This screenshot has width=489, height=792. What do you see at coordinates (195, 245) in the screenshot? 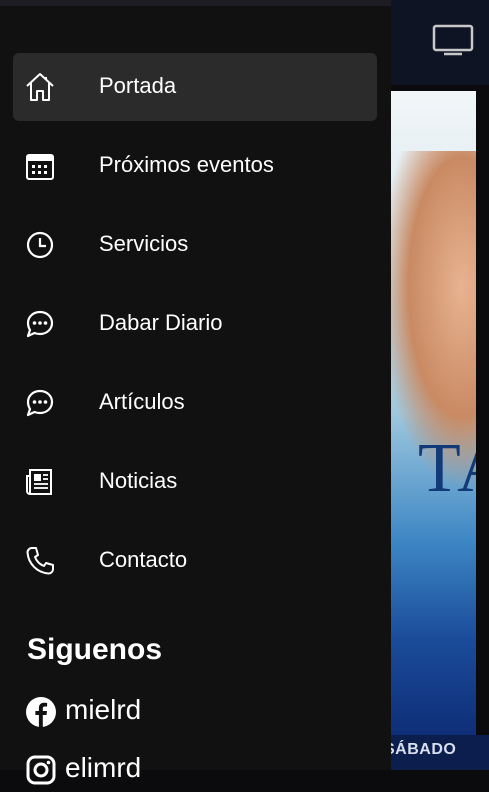
I see `nav-item-servicios: Servicios` at bounding box center [195, 245].